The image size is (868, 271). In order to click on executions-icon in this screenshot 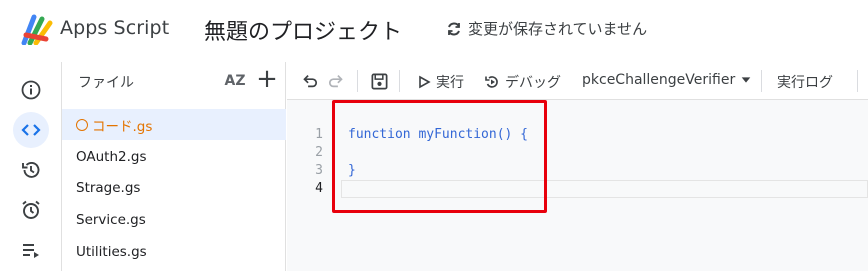, I will do `click(31, 251)`.